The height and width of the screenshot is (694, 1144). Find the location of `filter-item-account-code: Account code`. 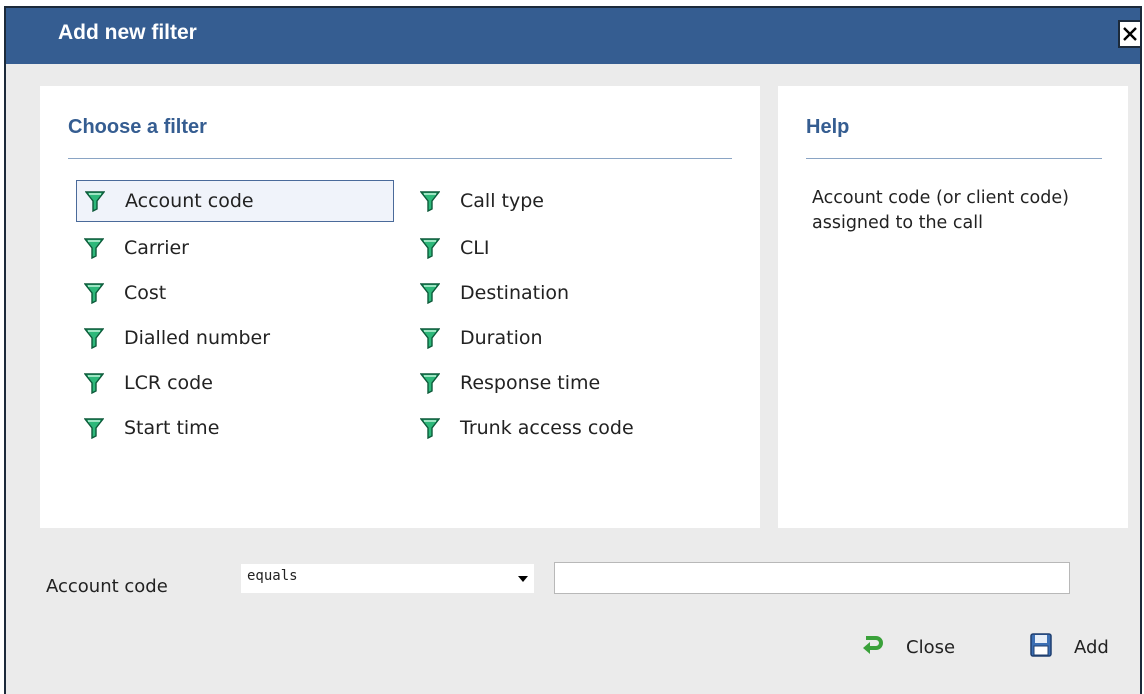

filter-item-account-code: Account code is located at coordinates (235, 201).